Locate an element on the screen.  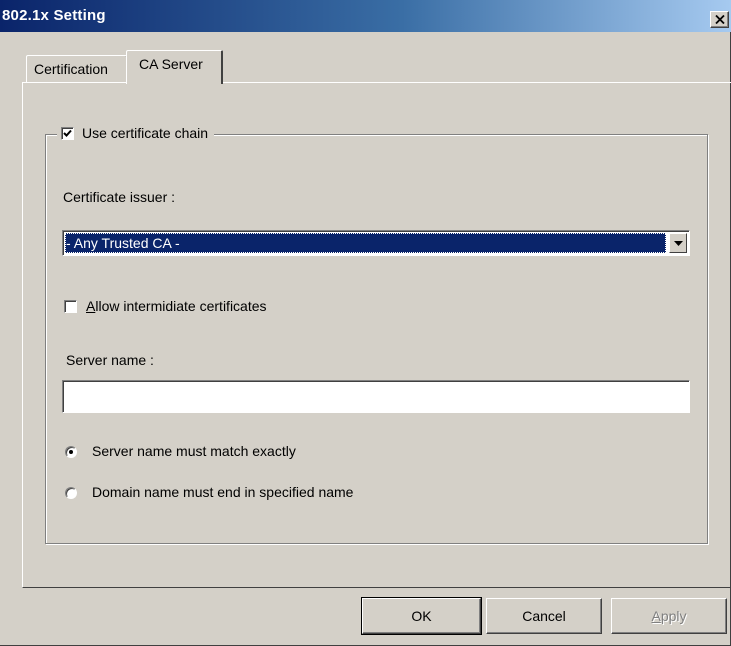
tab-certification: Certification is located at coordinates (76, 68).